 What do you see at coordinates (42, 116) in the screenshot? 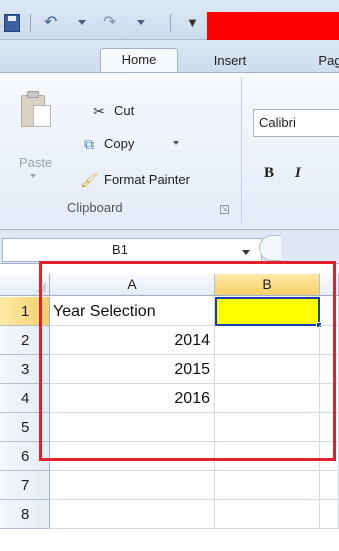
I see `paper-icon` at bounding box center [42, 116].